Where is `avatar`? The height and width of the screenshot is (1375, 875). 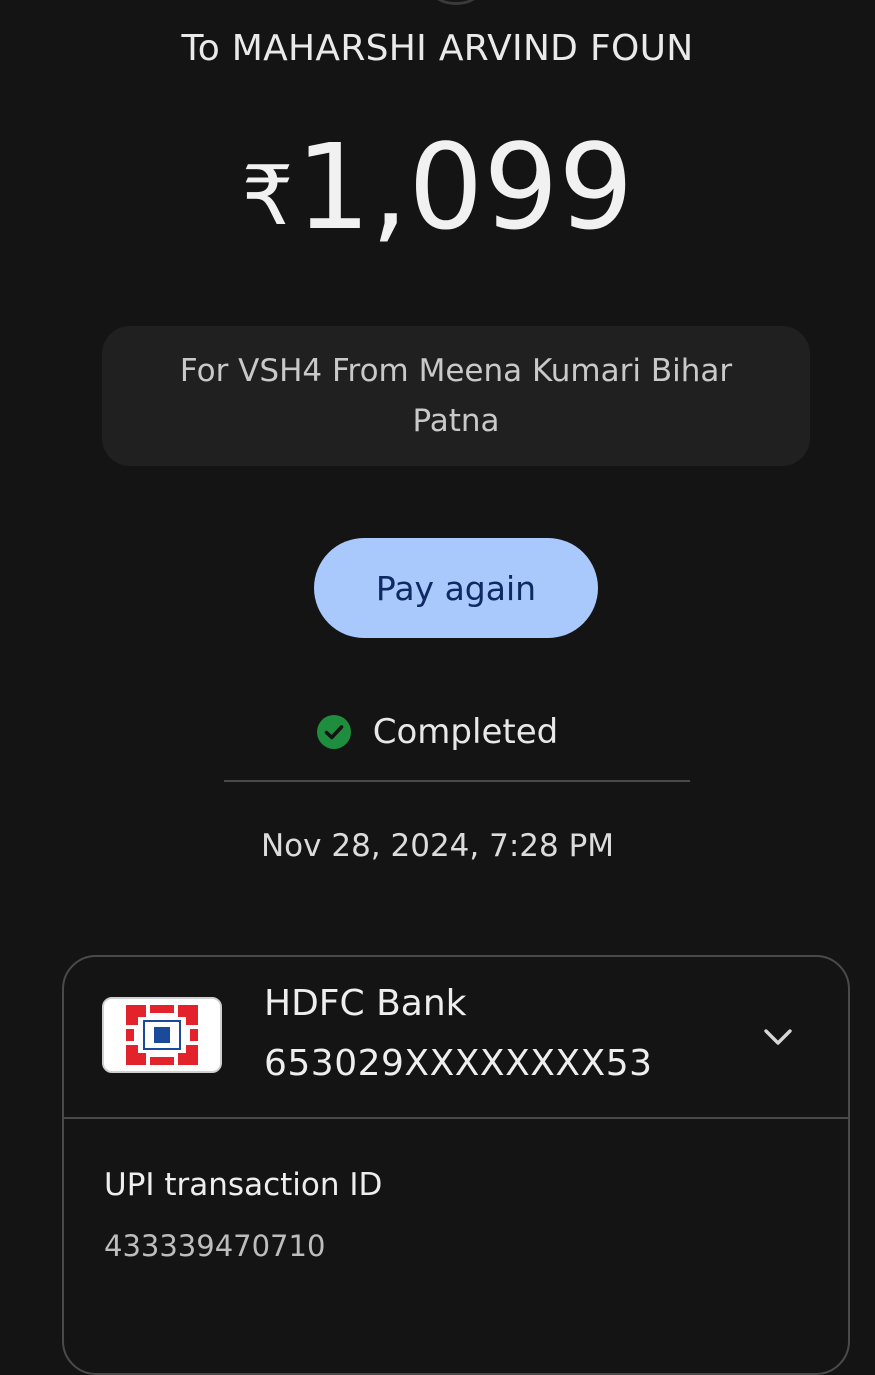 avatar is located at coordinates (456, 2).